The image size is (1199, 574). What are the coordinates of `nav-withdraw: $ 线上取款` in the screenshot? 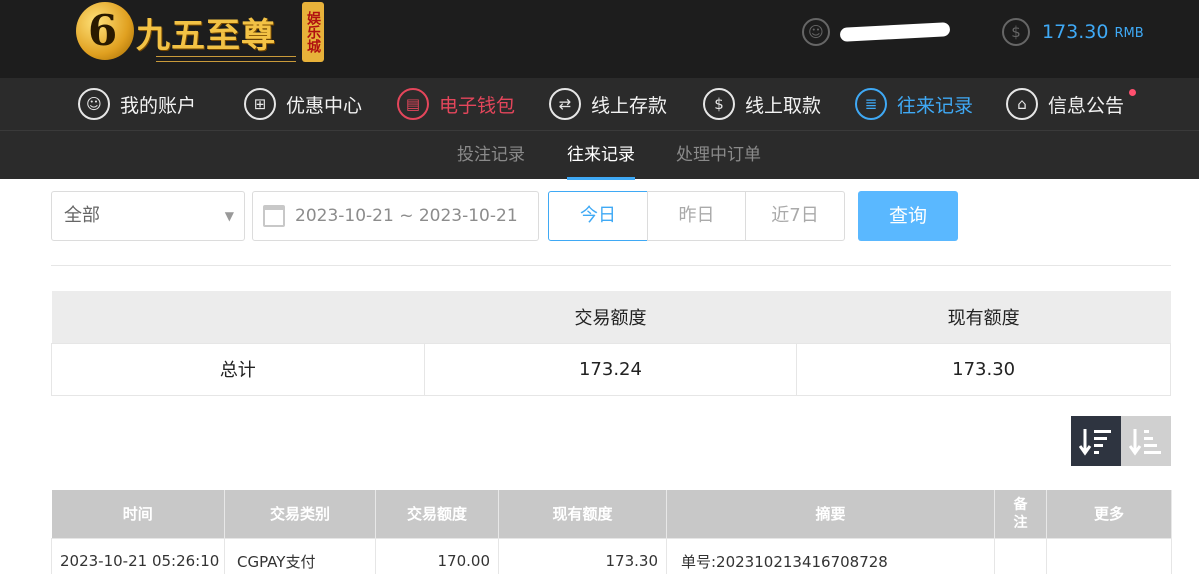 It's located at (762, 104).